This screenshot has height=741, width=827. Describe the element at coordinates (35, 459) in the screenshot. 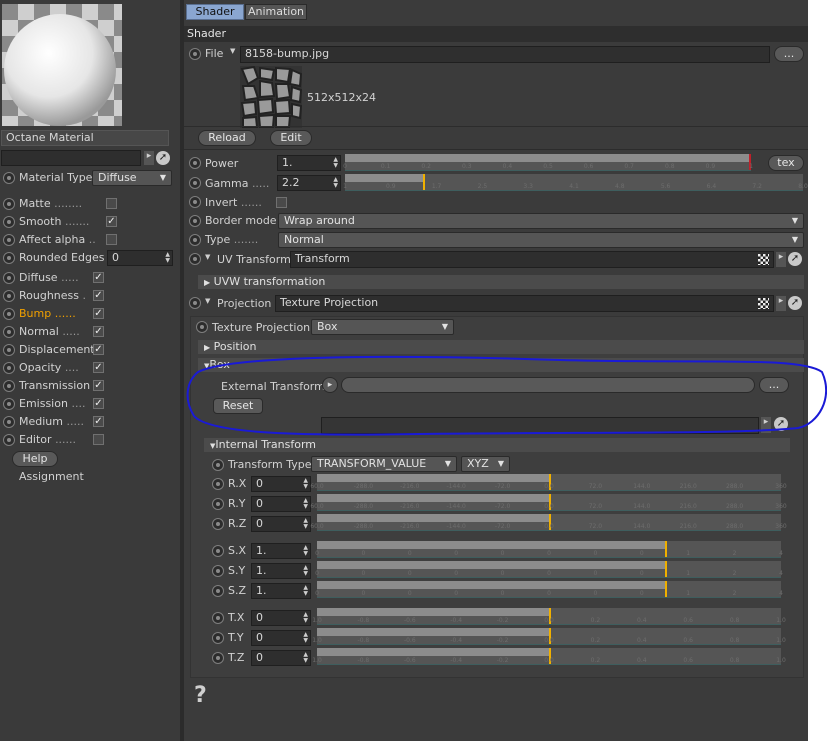

I see `help-button: Help` at that location.